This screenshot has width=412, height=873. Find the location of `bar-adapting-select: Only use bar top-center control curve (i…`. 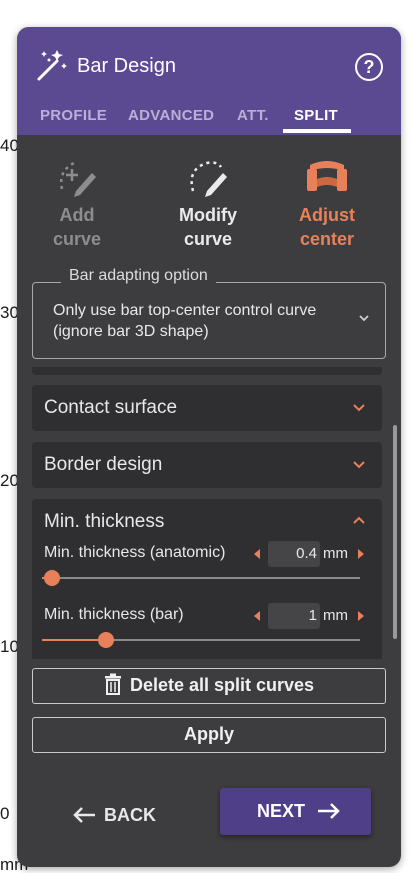

bar-adapting-select: Only use bar top-center control curve (i… is located at coordinates (209, 320).